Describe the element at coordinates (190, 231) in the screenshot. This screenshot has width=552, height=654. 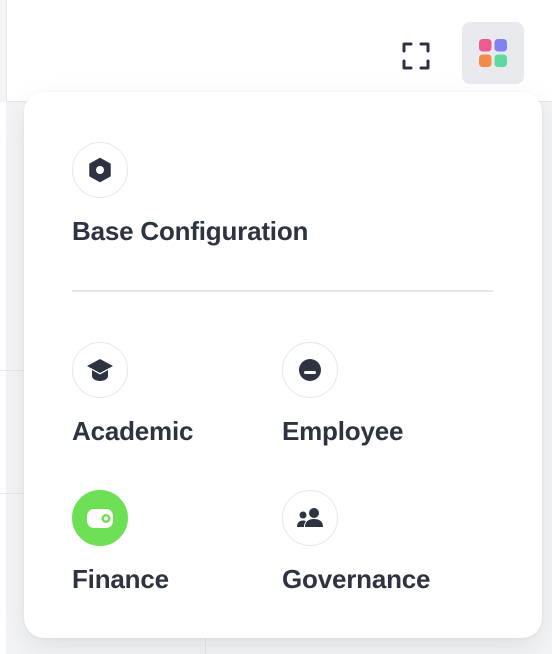
I see `module-label: Base Configuration` at that location.